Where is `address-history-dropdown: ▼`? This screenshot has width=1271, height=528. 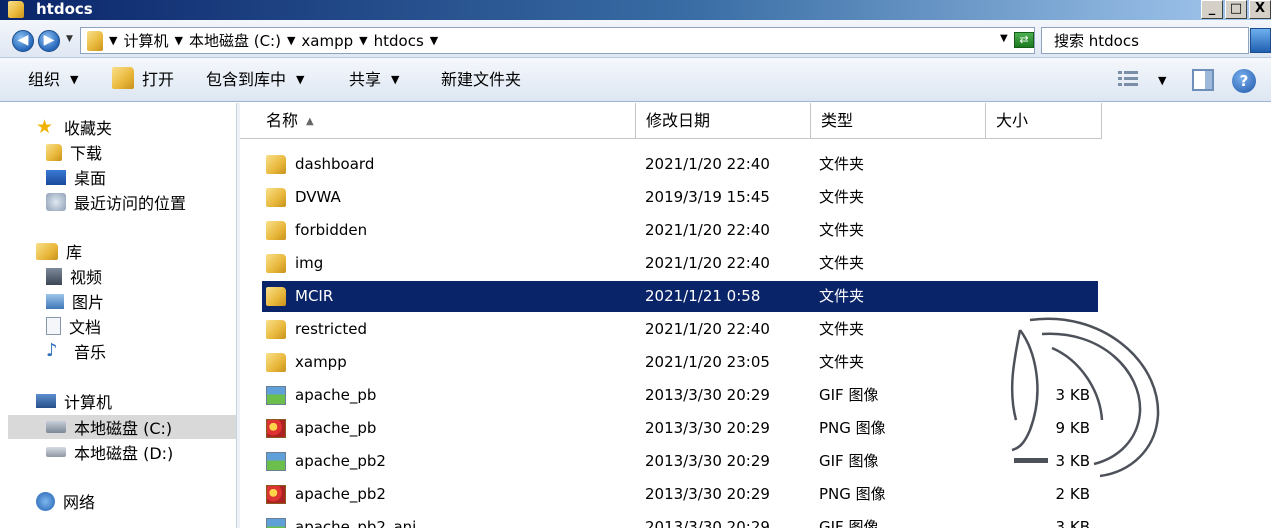
address-history-dropdown: ▼ is located at coordinates (1004, 38).